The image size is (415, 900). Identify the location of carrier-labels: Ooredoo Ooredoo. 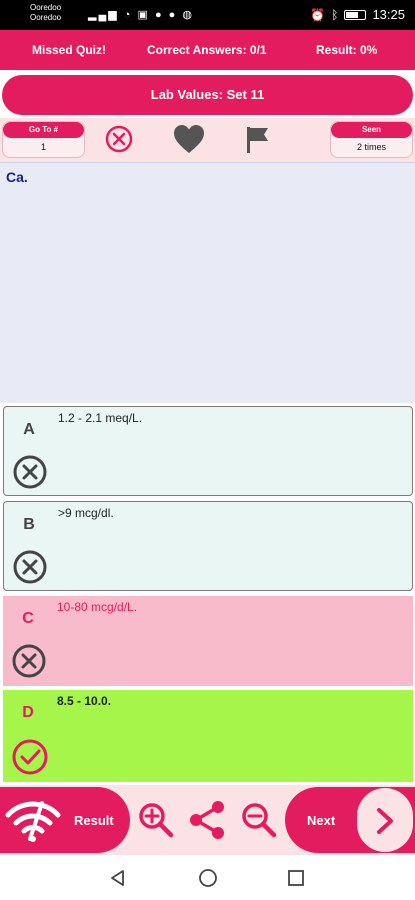
(45, 13).